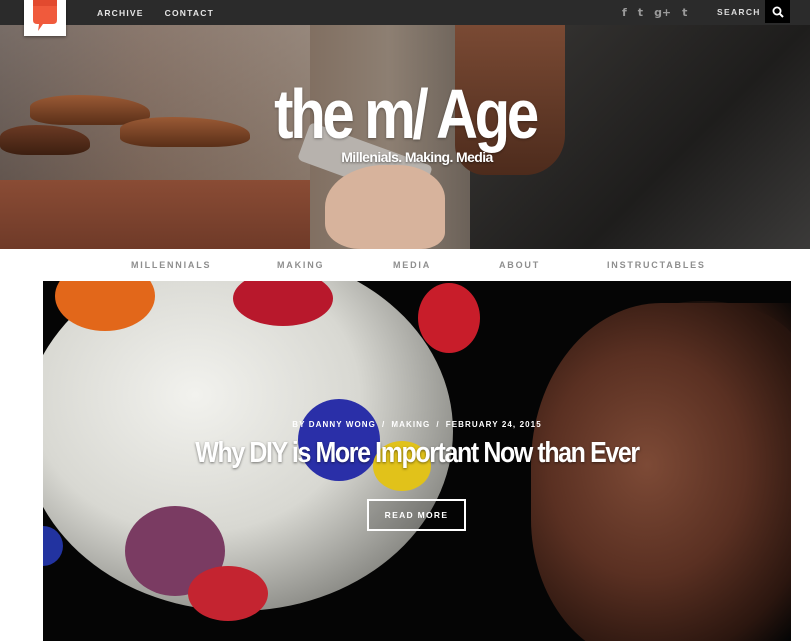  Describe the element at coordinates (155, 214) in the screenshot. I see `hero-shelf` at that location.